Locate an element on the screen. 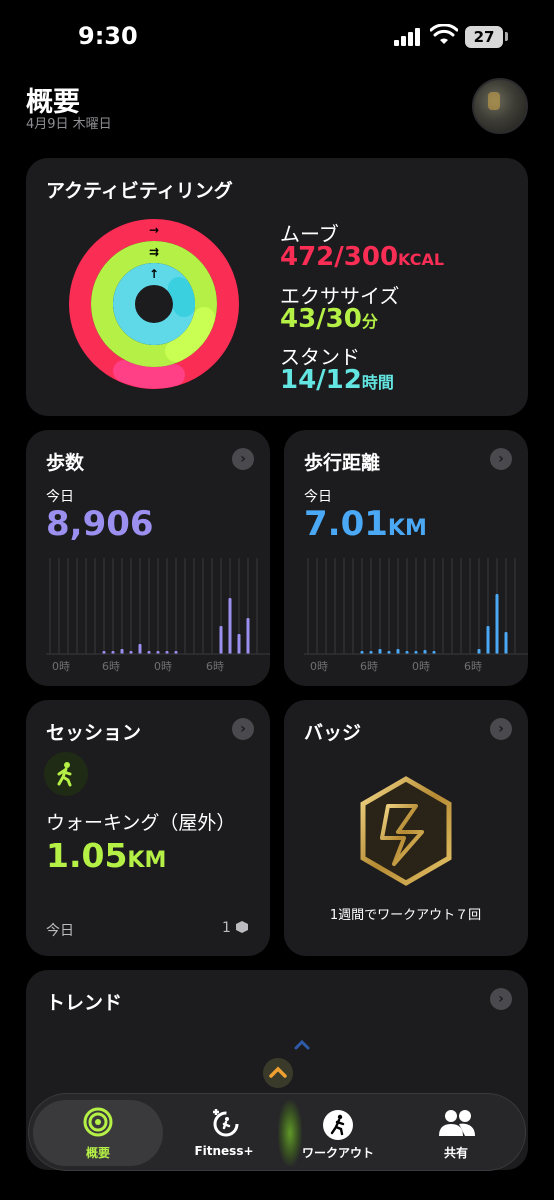 The width and height of the screenshot is (554, 1200). steps-card: 歩数 › 今日 8,906 0時 6時 0時 6時 is located at coordinates (148, 558).